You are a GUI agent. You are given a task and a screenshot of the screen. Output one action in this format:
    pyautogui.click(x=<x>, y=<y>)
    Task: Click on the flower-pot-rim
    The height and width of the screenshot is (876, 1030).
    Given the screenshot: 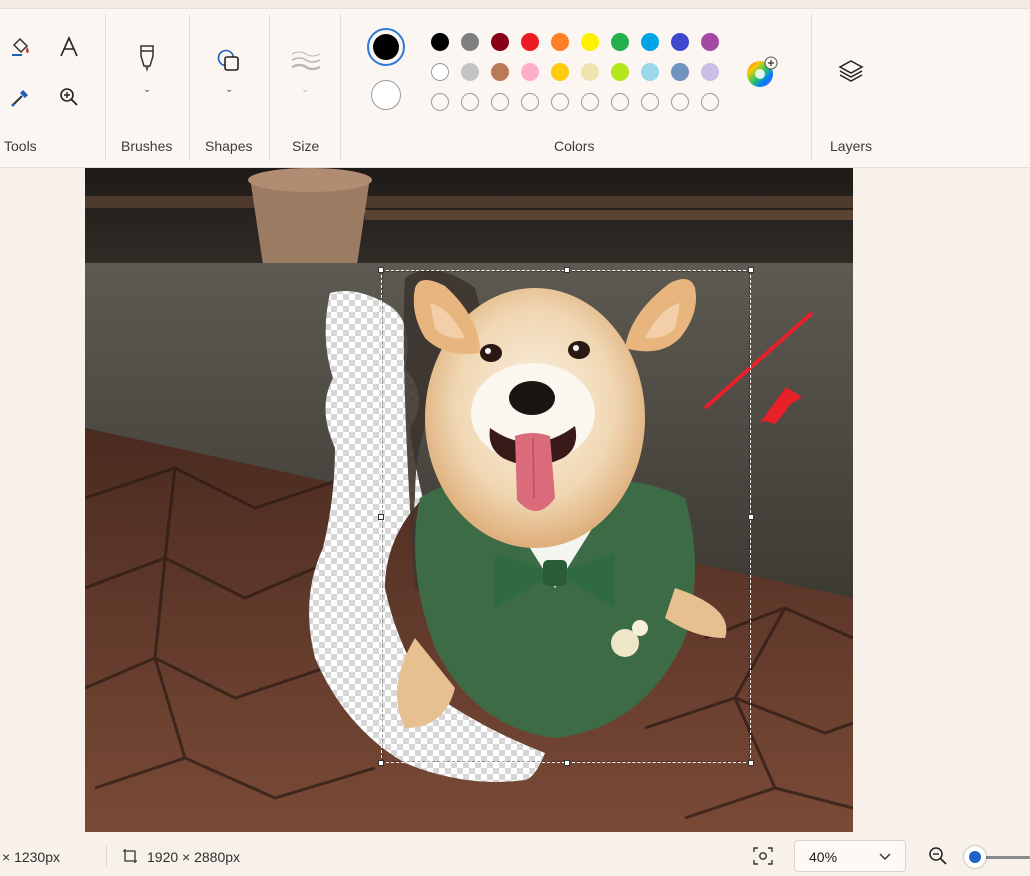 What is the action you would take?
    pyautogui.click(x=310, y=180)
    